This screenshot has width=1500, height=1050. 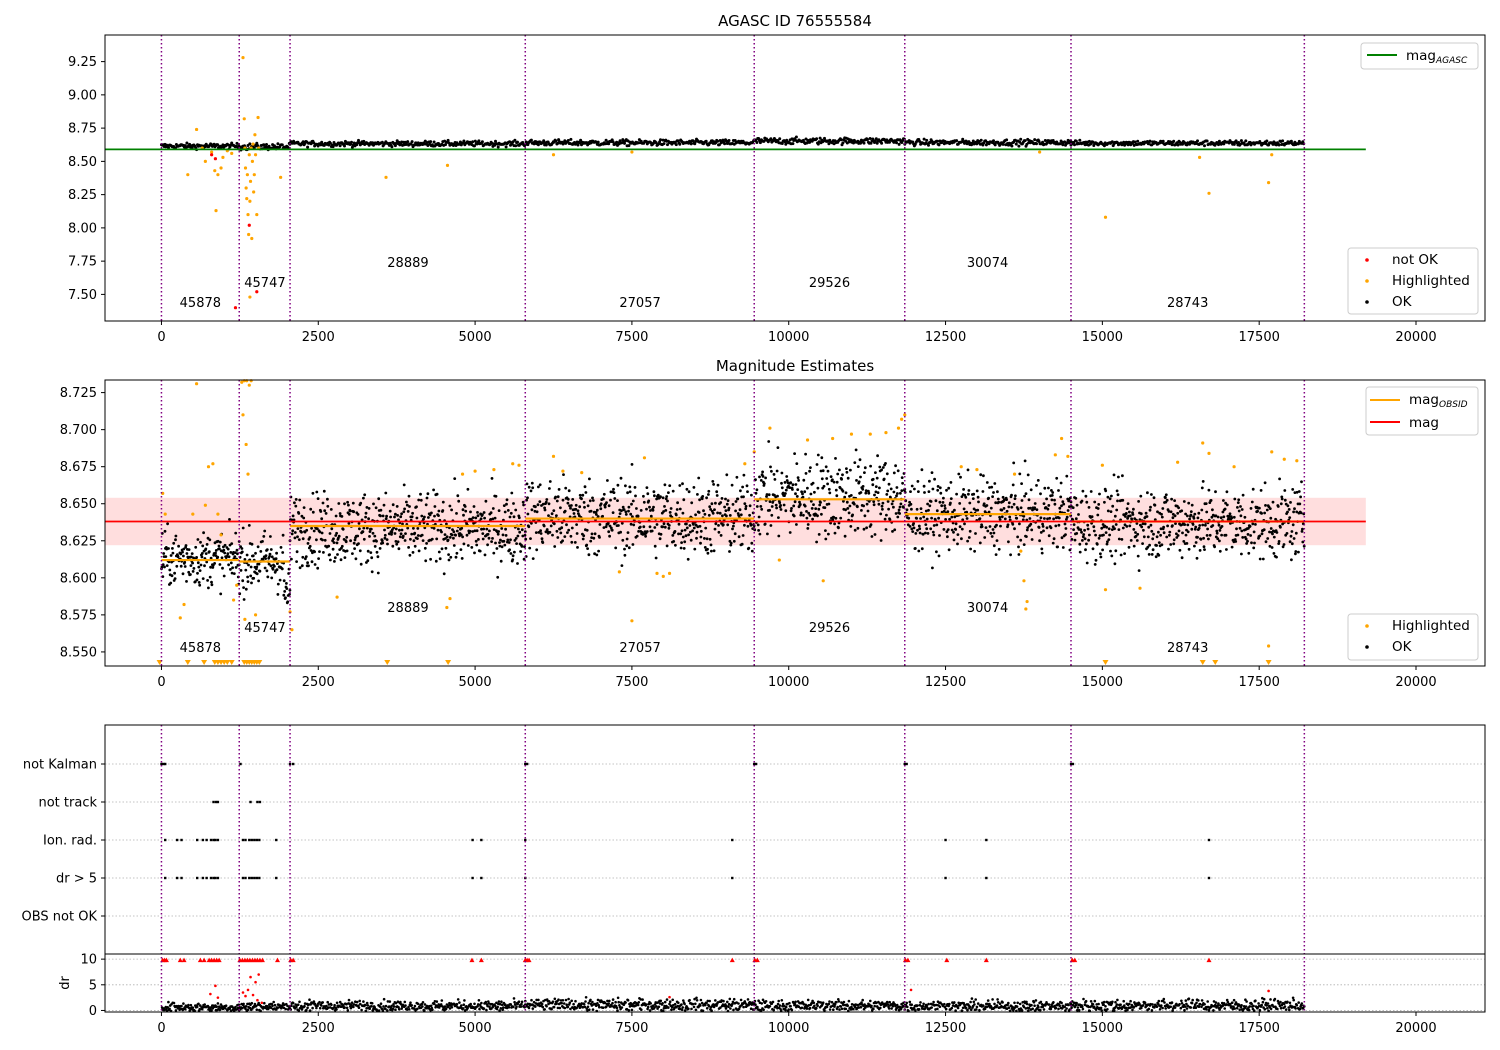 What do you see at coordinates (631, 337) in the screenshot?
I see `x-tick-label: 7500` at bounding box center [631, 337].